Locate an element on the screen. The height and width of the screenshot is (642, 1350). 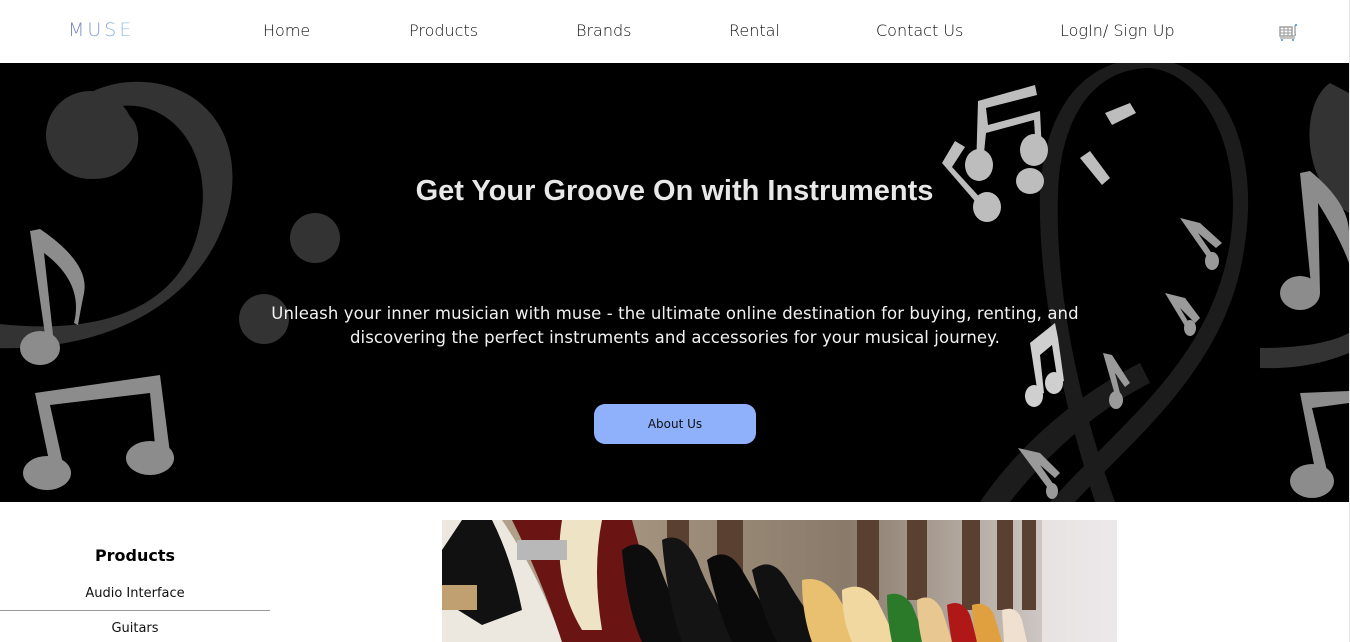
nav-products: Products is located at coordinates (443, 30).